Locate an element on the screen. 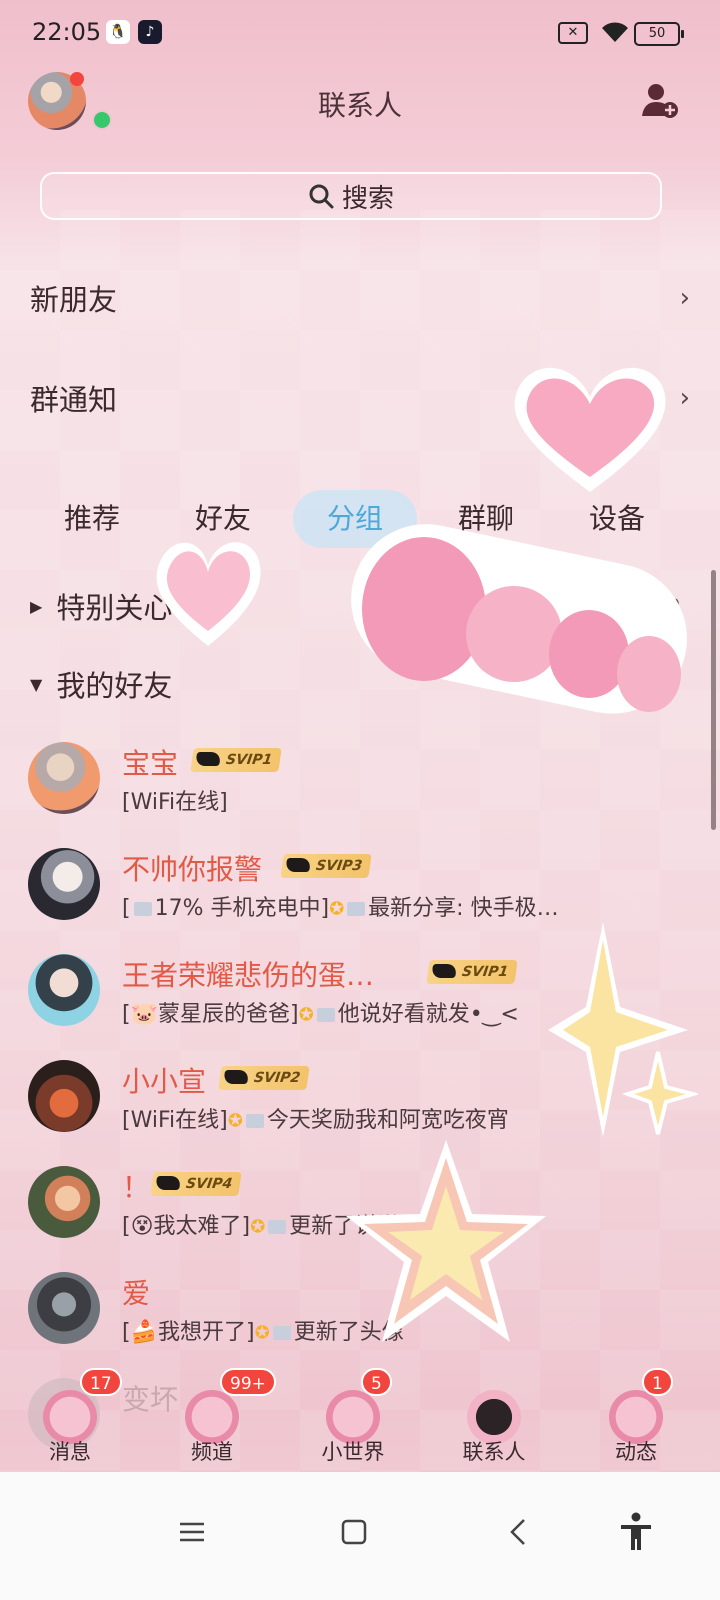  tab-devices: 设备 is located at coordinates (617, 519).